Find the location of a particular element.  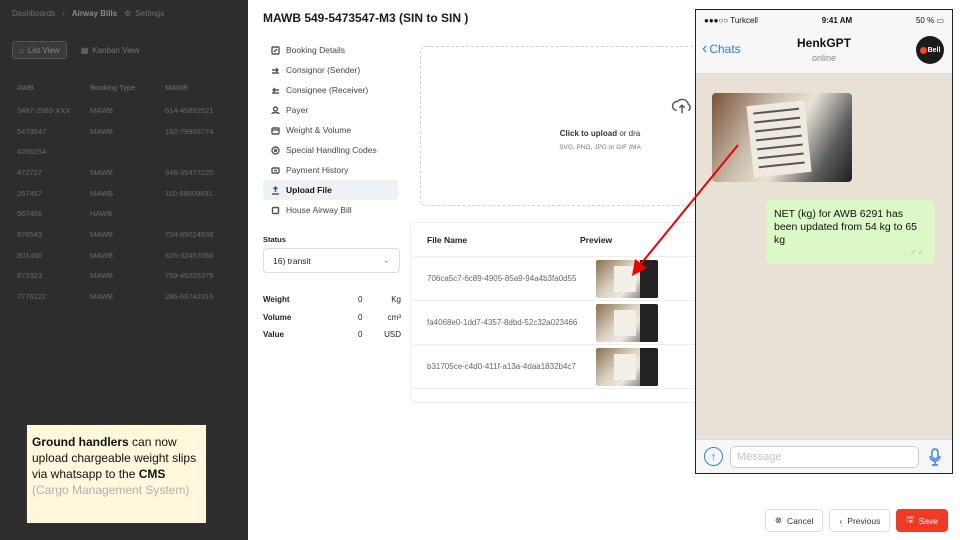

column-preview: Preview is located at coordinates (596, 239).